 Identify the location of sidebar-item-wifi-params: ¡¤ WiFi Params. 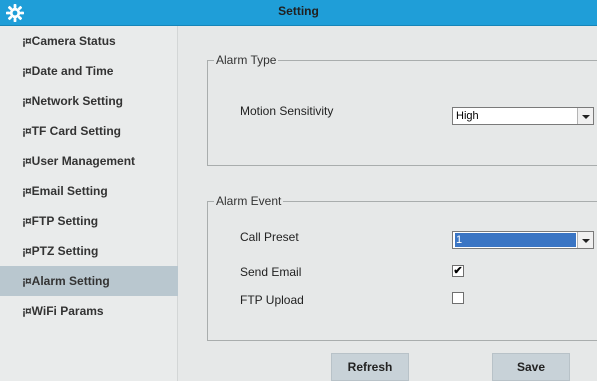
(89, 311).